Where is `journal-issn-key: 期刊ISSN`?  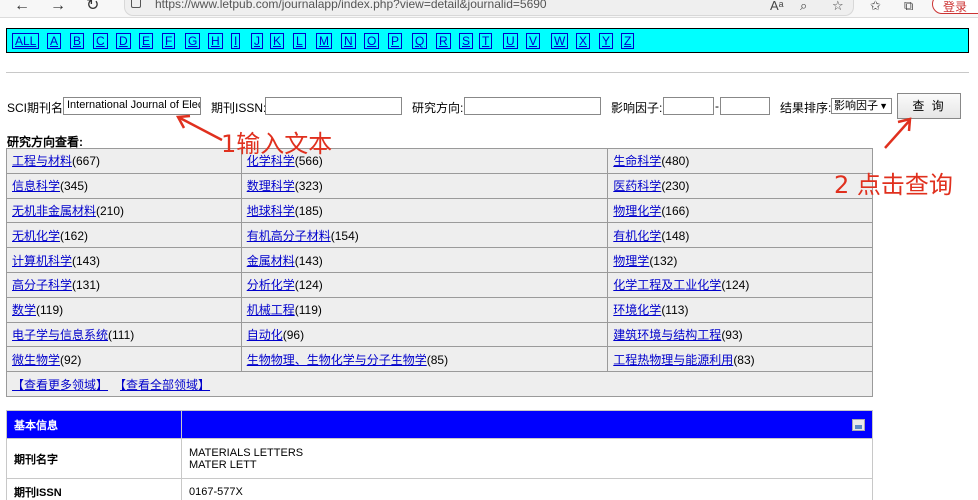 journal-issn-key: 期刊ISSN is located at coordinates (94, 489).